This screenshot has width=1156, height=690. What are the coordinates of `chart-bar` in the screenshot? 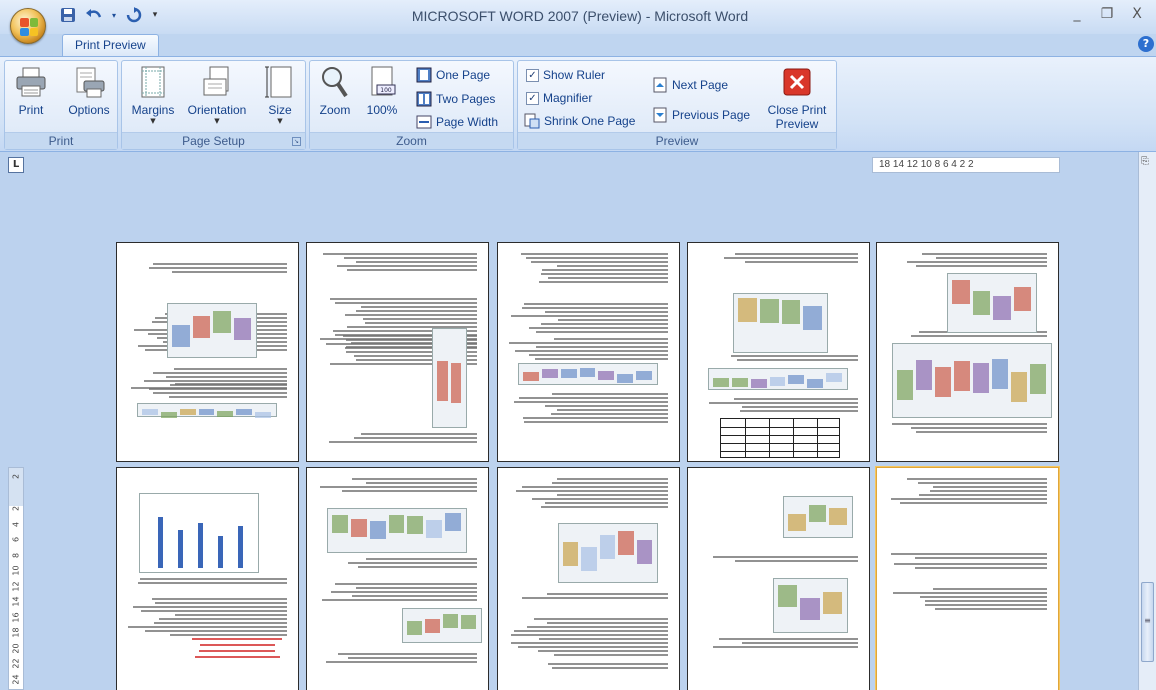 It's located at (240, 547).